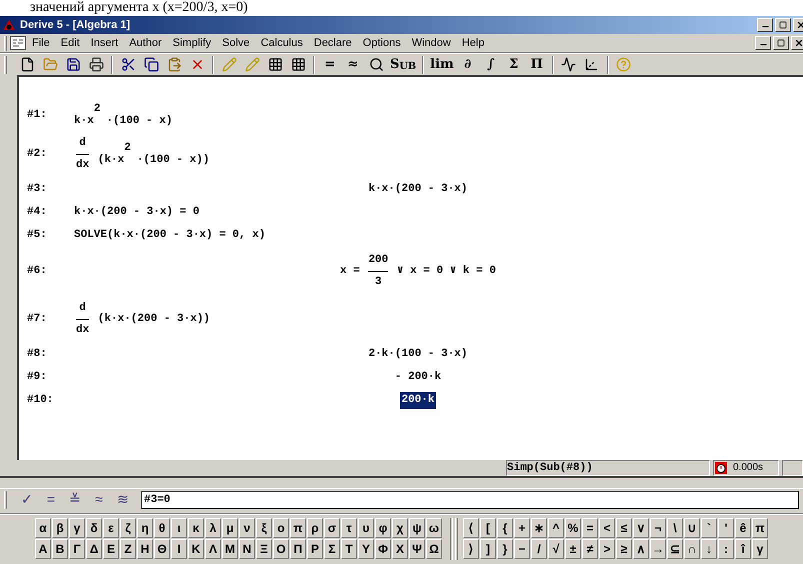 This screenshot has width=803, height=564. Describe the element at coordinates (382, 43) in the screenshot. I see `menu-item: Options` at that location.